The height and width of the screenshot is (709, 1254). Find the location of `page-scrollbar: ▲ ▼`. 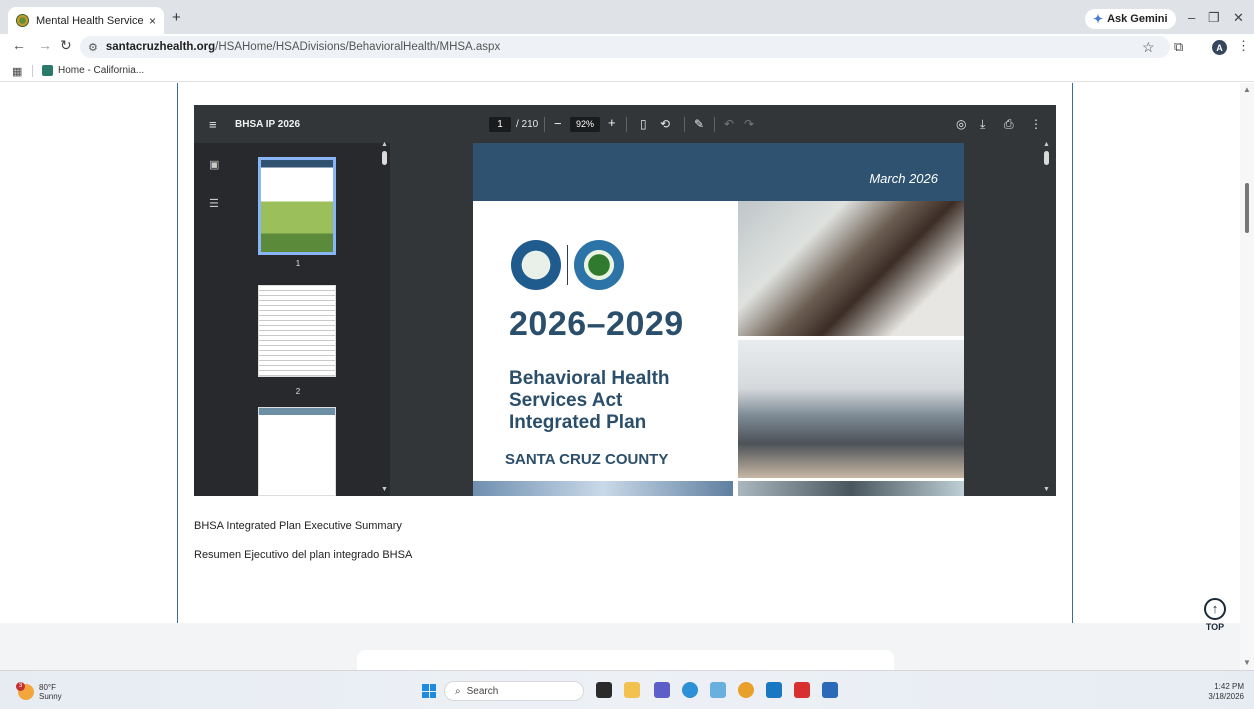

page-scrollbar: ▲ ▼ is located at coordinates (1247, 376).